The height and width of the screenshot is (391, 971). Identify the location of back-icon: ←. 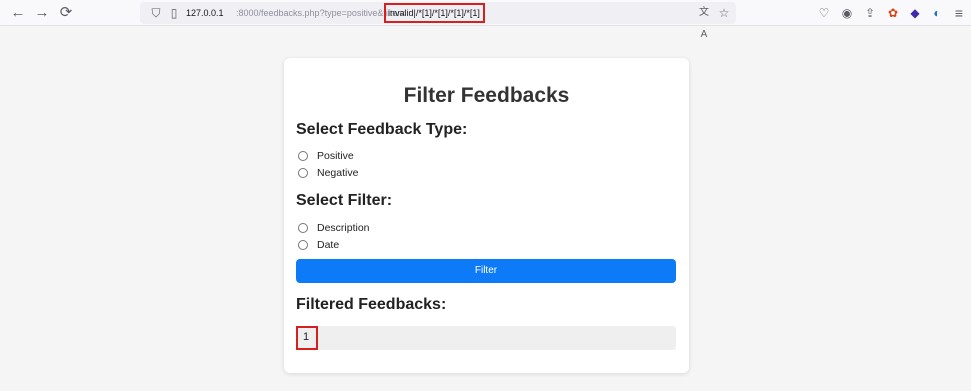
(18, 13).